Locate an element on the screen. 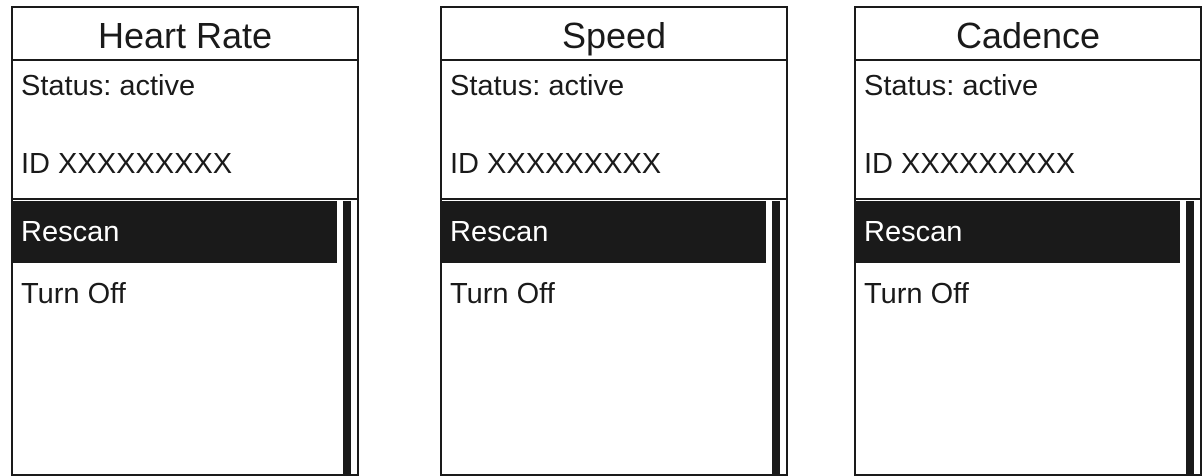 This screenshot has height=476, width=1203. screen-title: Speed is located at coordinates (614, 35).